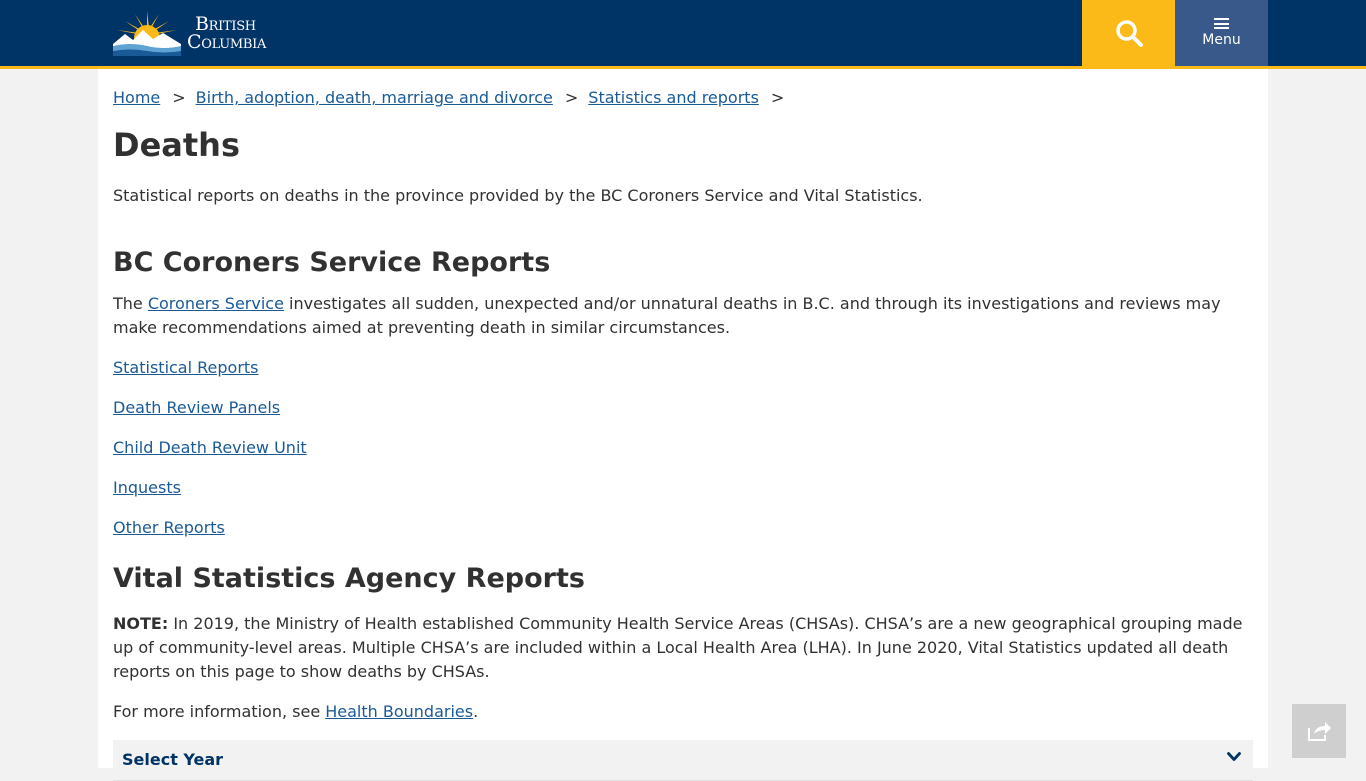  I want to click on inquests-link: Inquests, so click(147, 488).